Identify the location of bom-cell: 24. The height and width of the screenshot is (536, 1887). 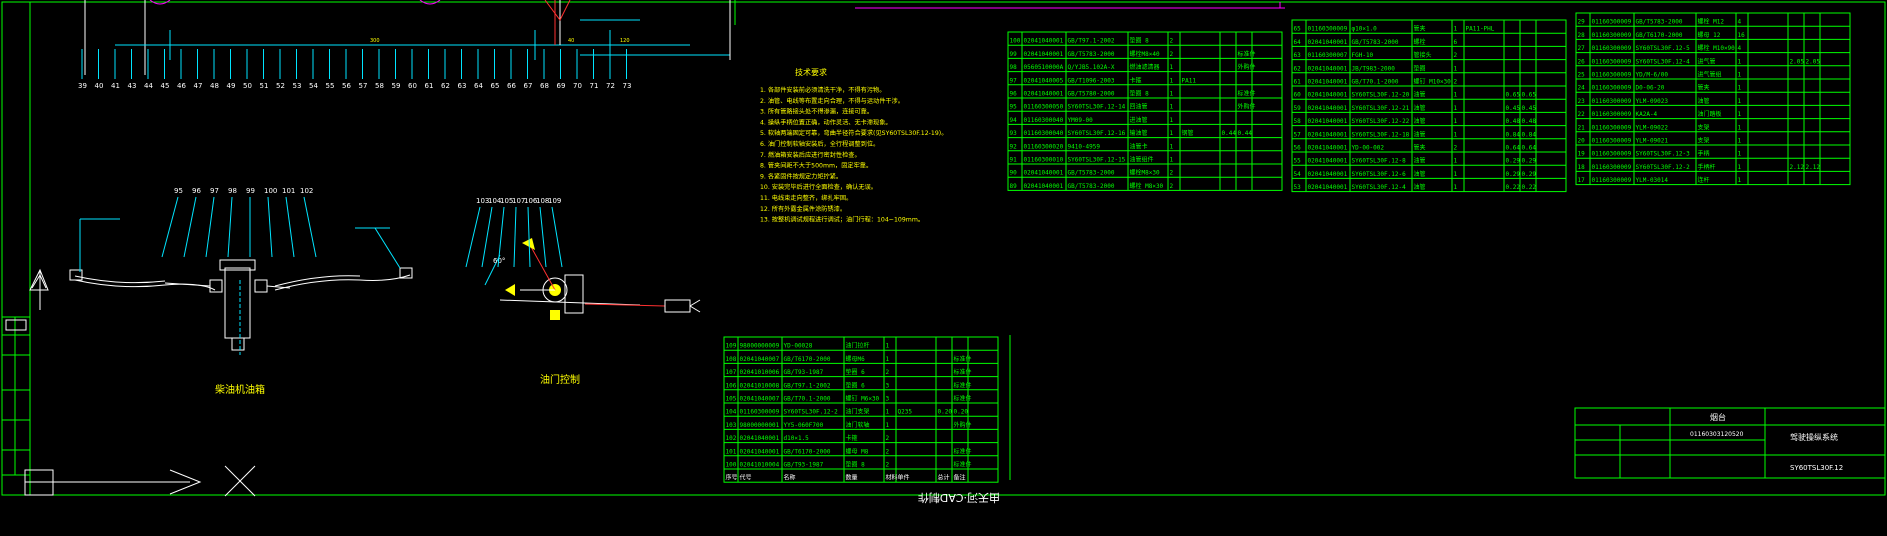
(1582, 88).